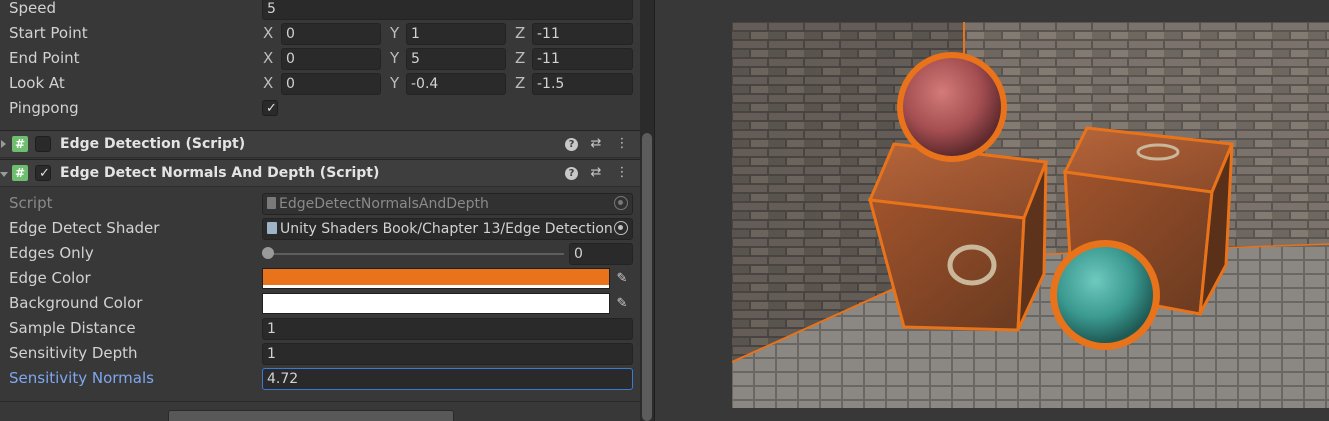 This screenshot has height=421, width=1329. What do you see at coordinates (447, 10) in the screenshot?
I see `speed-field: 5` at bounding box center [447, 10].